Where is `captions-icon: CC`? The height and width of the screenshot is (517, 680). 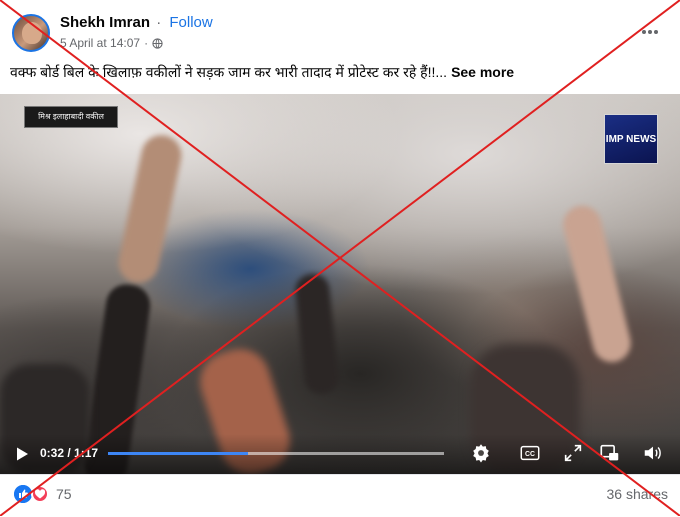
captions-icon: CC is located at coordinates (530, 453).